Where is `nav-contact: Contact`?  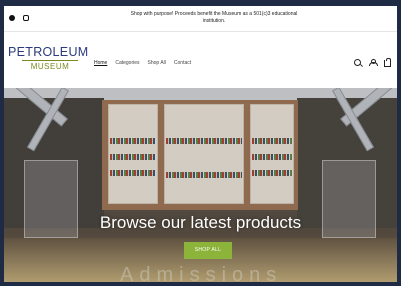 nav-contact: Contact is located at coordinates (182, 63).